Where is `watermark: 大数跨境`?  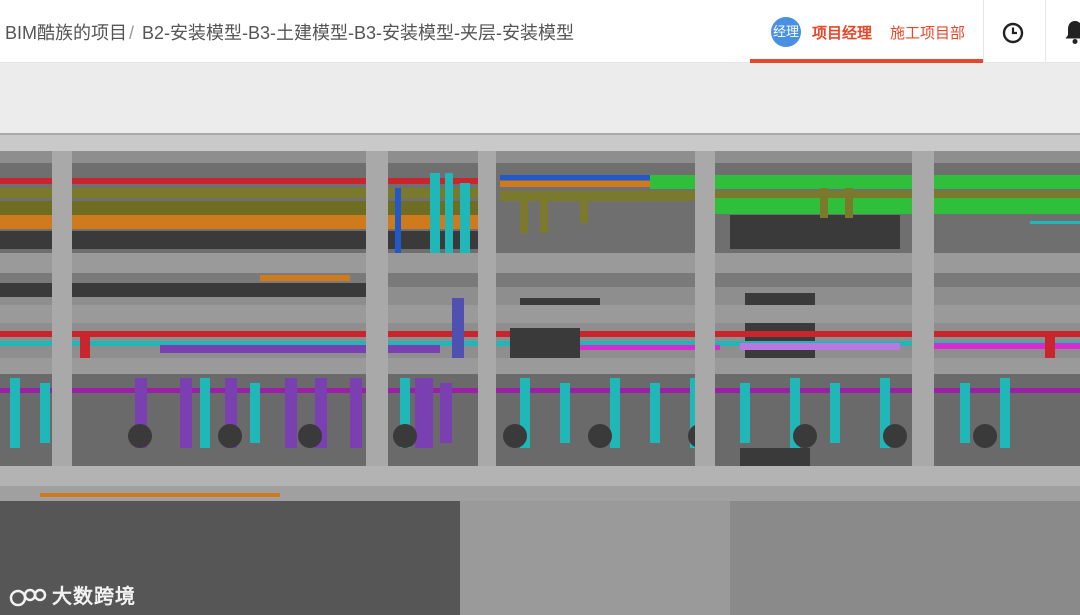
watermark: 大数跨境 is located at coordinates (72, 595).